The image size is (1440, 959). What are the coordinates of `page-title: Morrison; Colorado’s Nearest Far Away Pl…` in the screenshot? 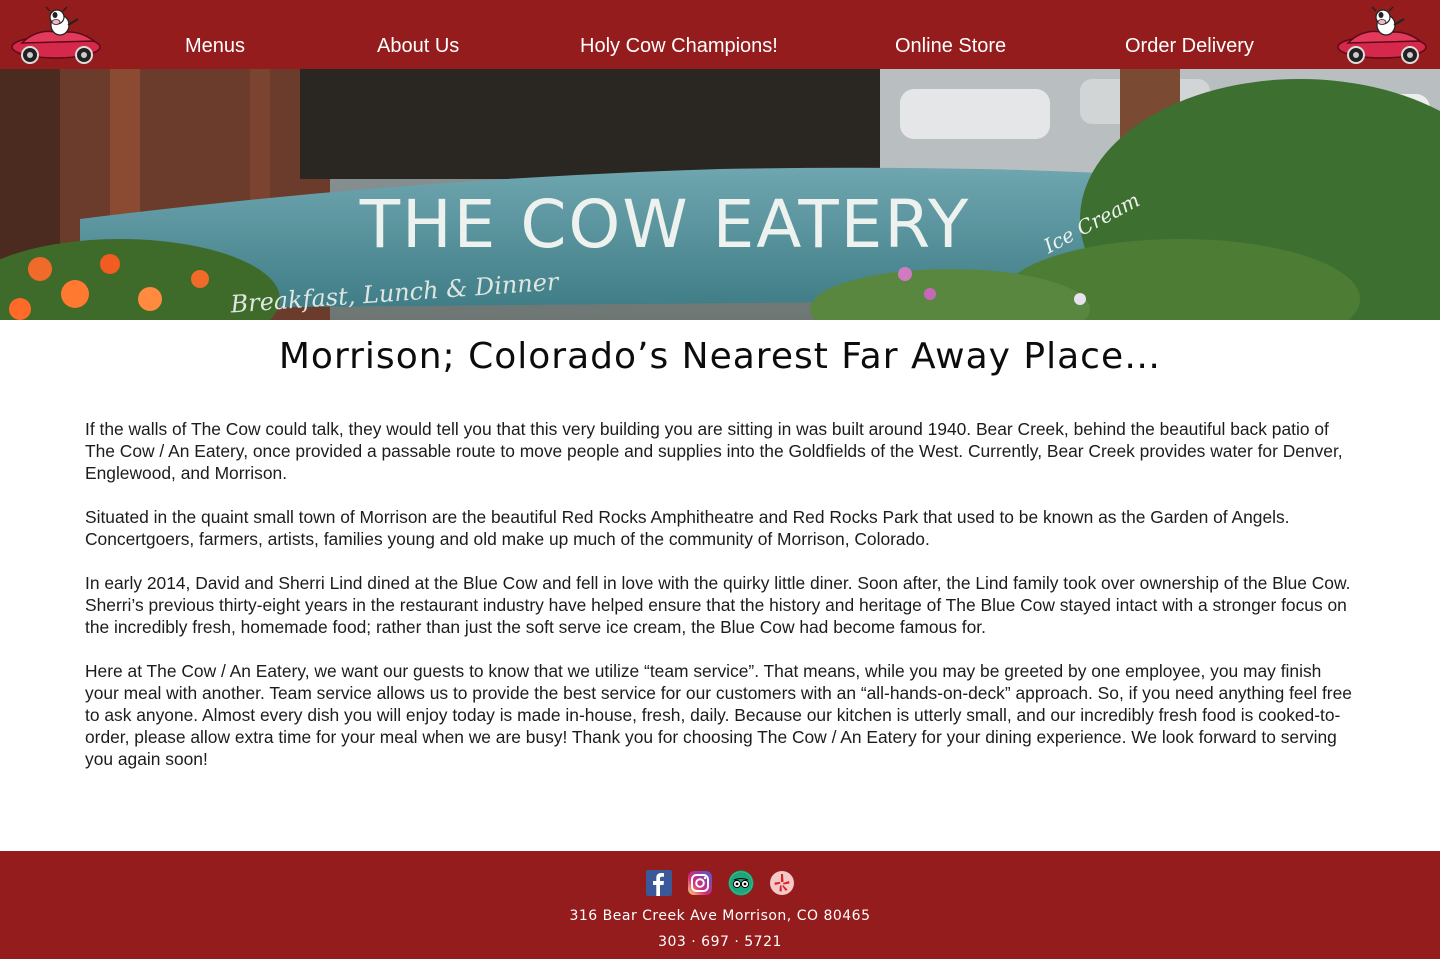 It's located at (720, 356).